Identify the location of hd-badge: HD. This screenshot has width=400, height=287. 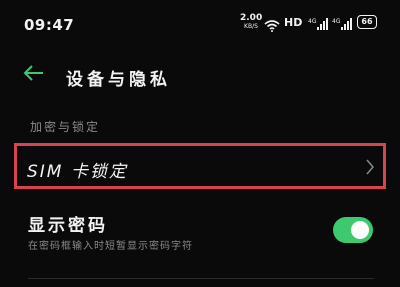
(293, 22).